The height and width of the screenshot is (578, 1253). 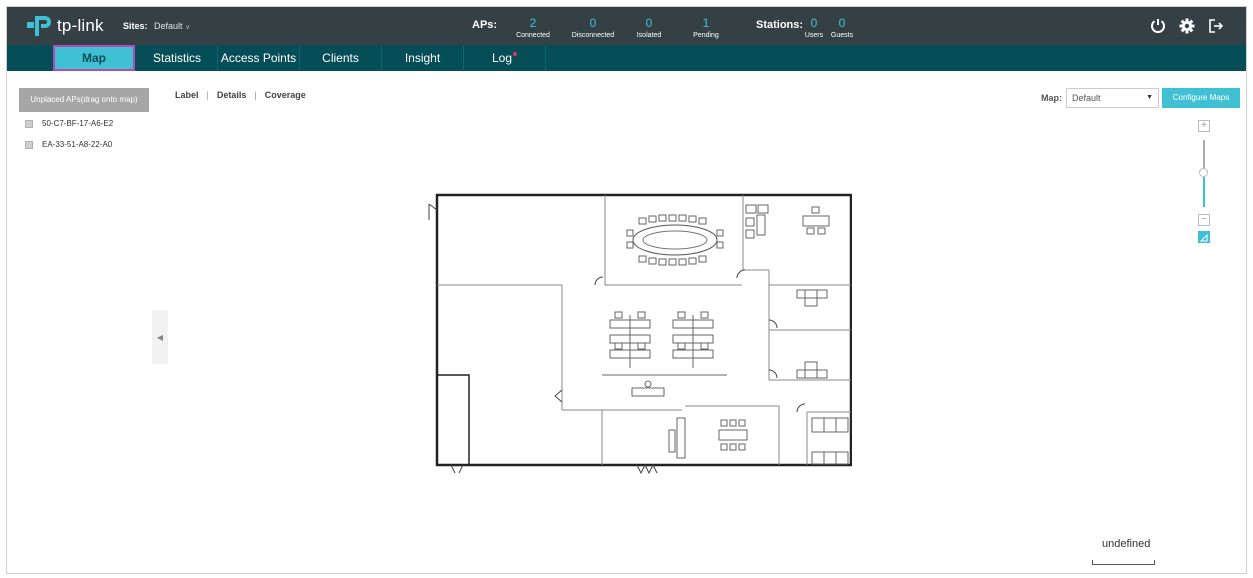 I want to click on site-selector: Sites: Default ∨, so click(x=156, y=26).